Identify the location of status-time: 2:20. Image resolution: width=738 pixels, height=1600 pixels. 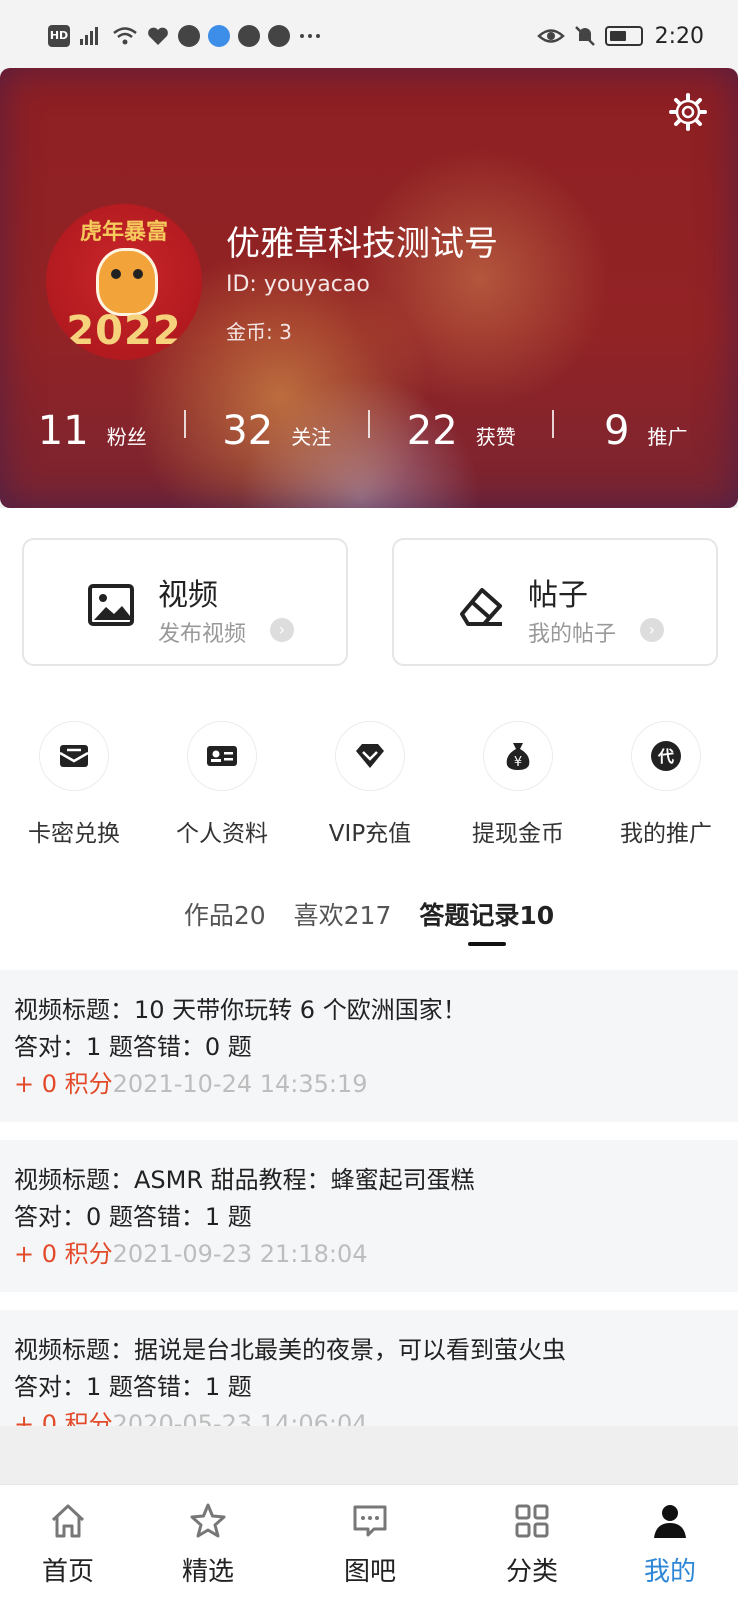
(679, 36).